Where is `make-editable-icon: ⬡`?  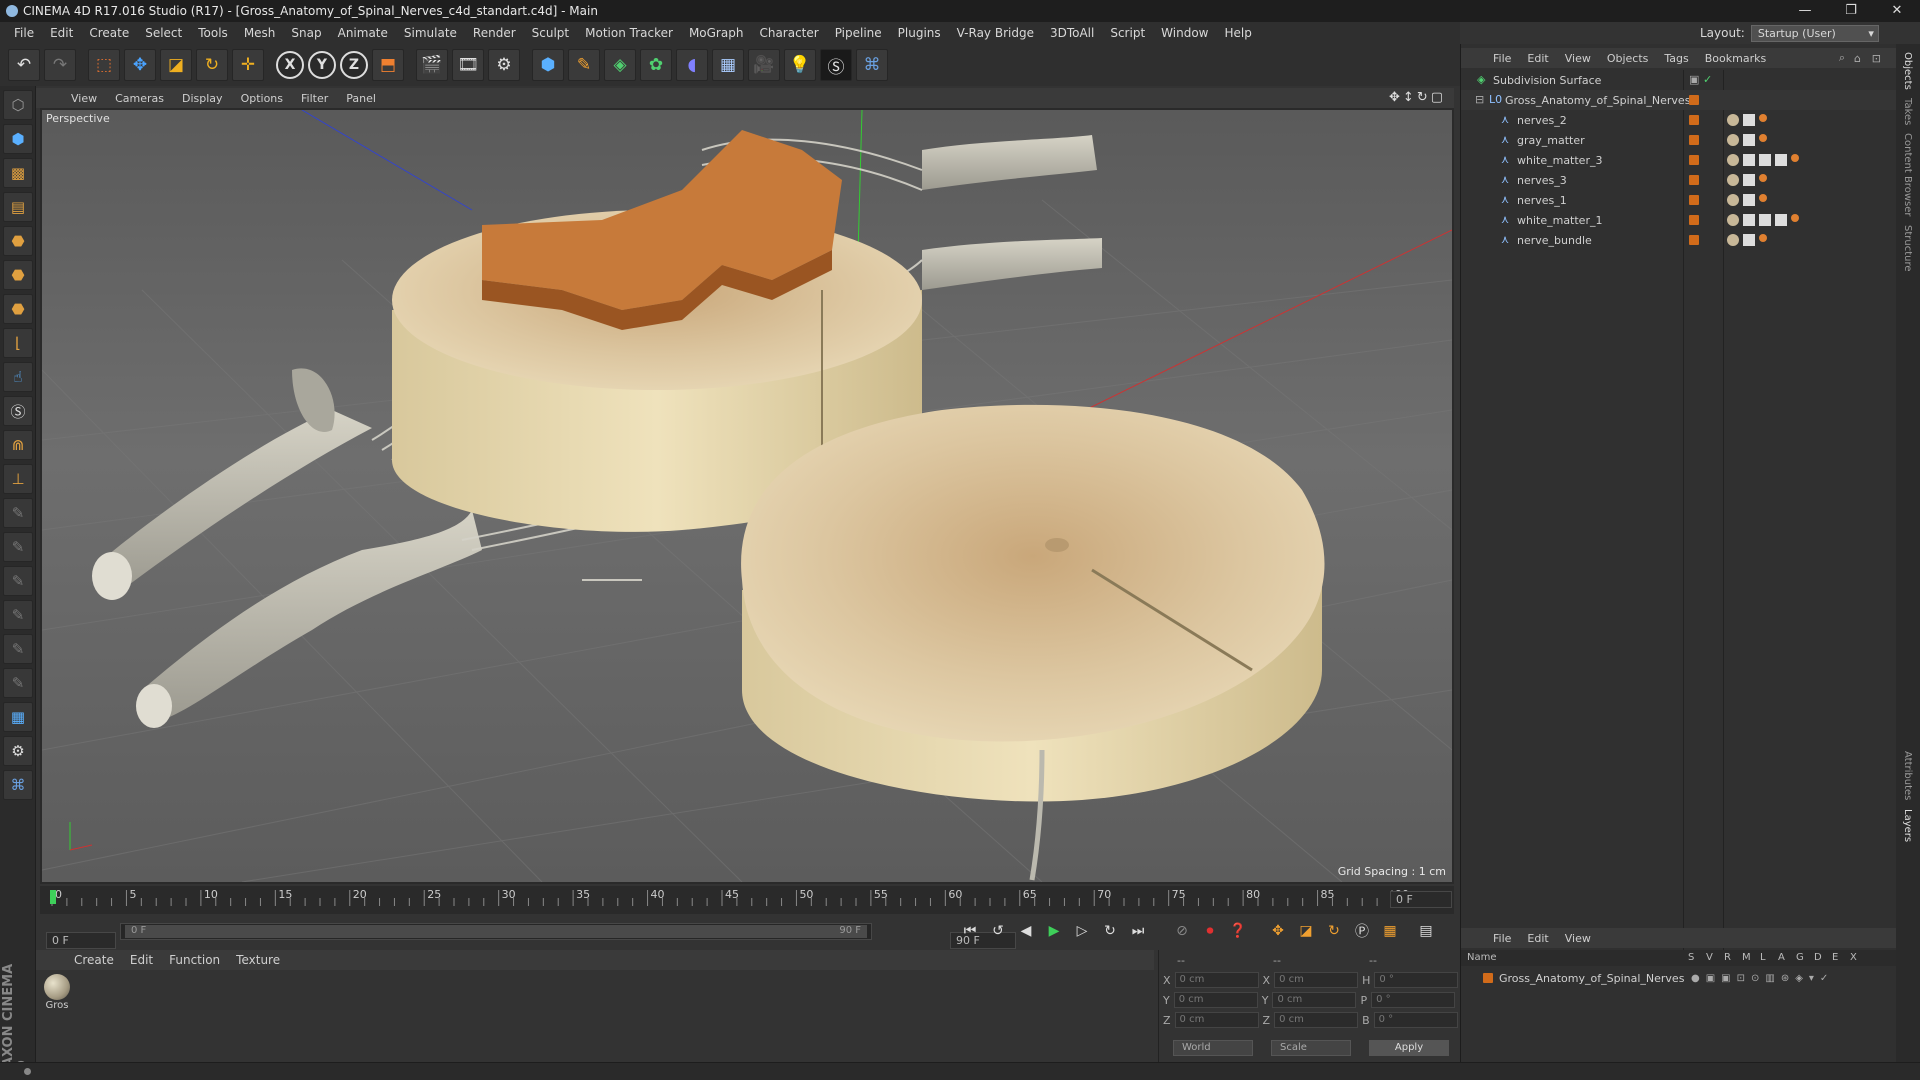
make-editable-icon: ⬡ is located at coordinates (18, 105).